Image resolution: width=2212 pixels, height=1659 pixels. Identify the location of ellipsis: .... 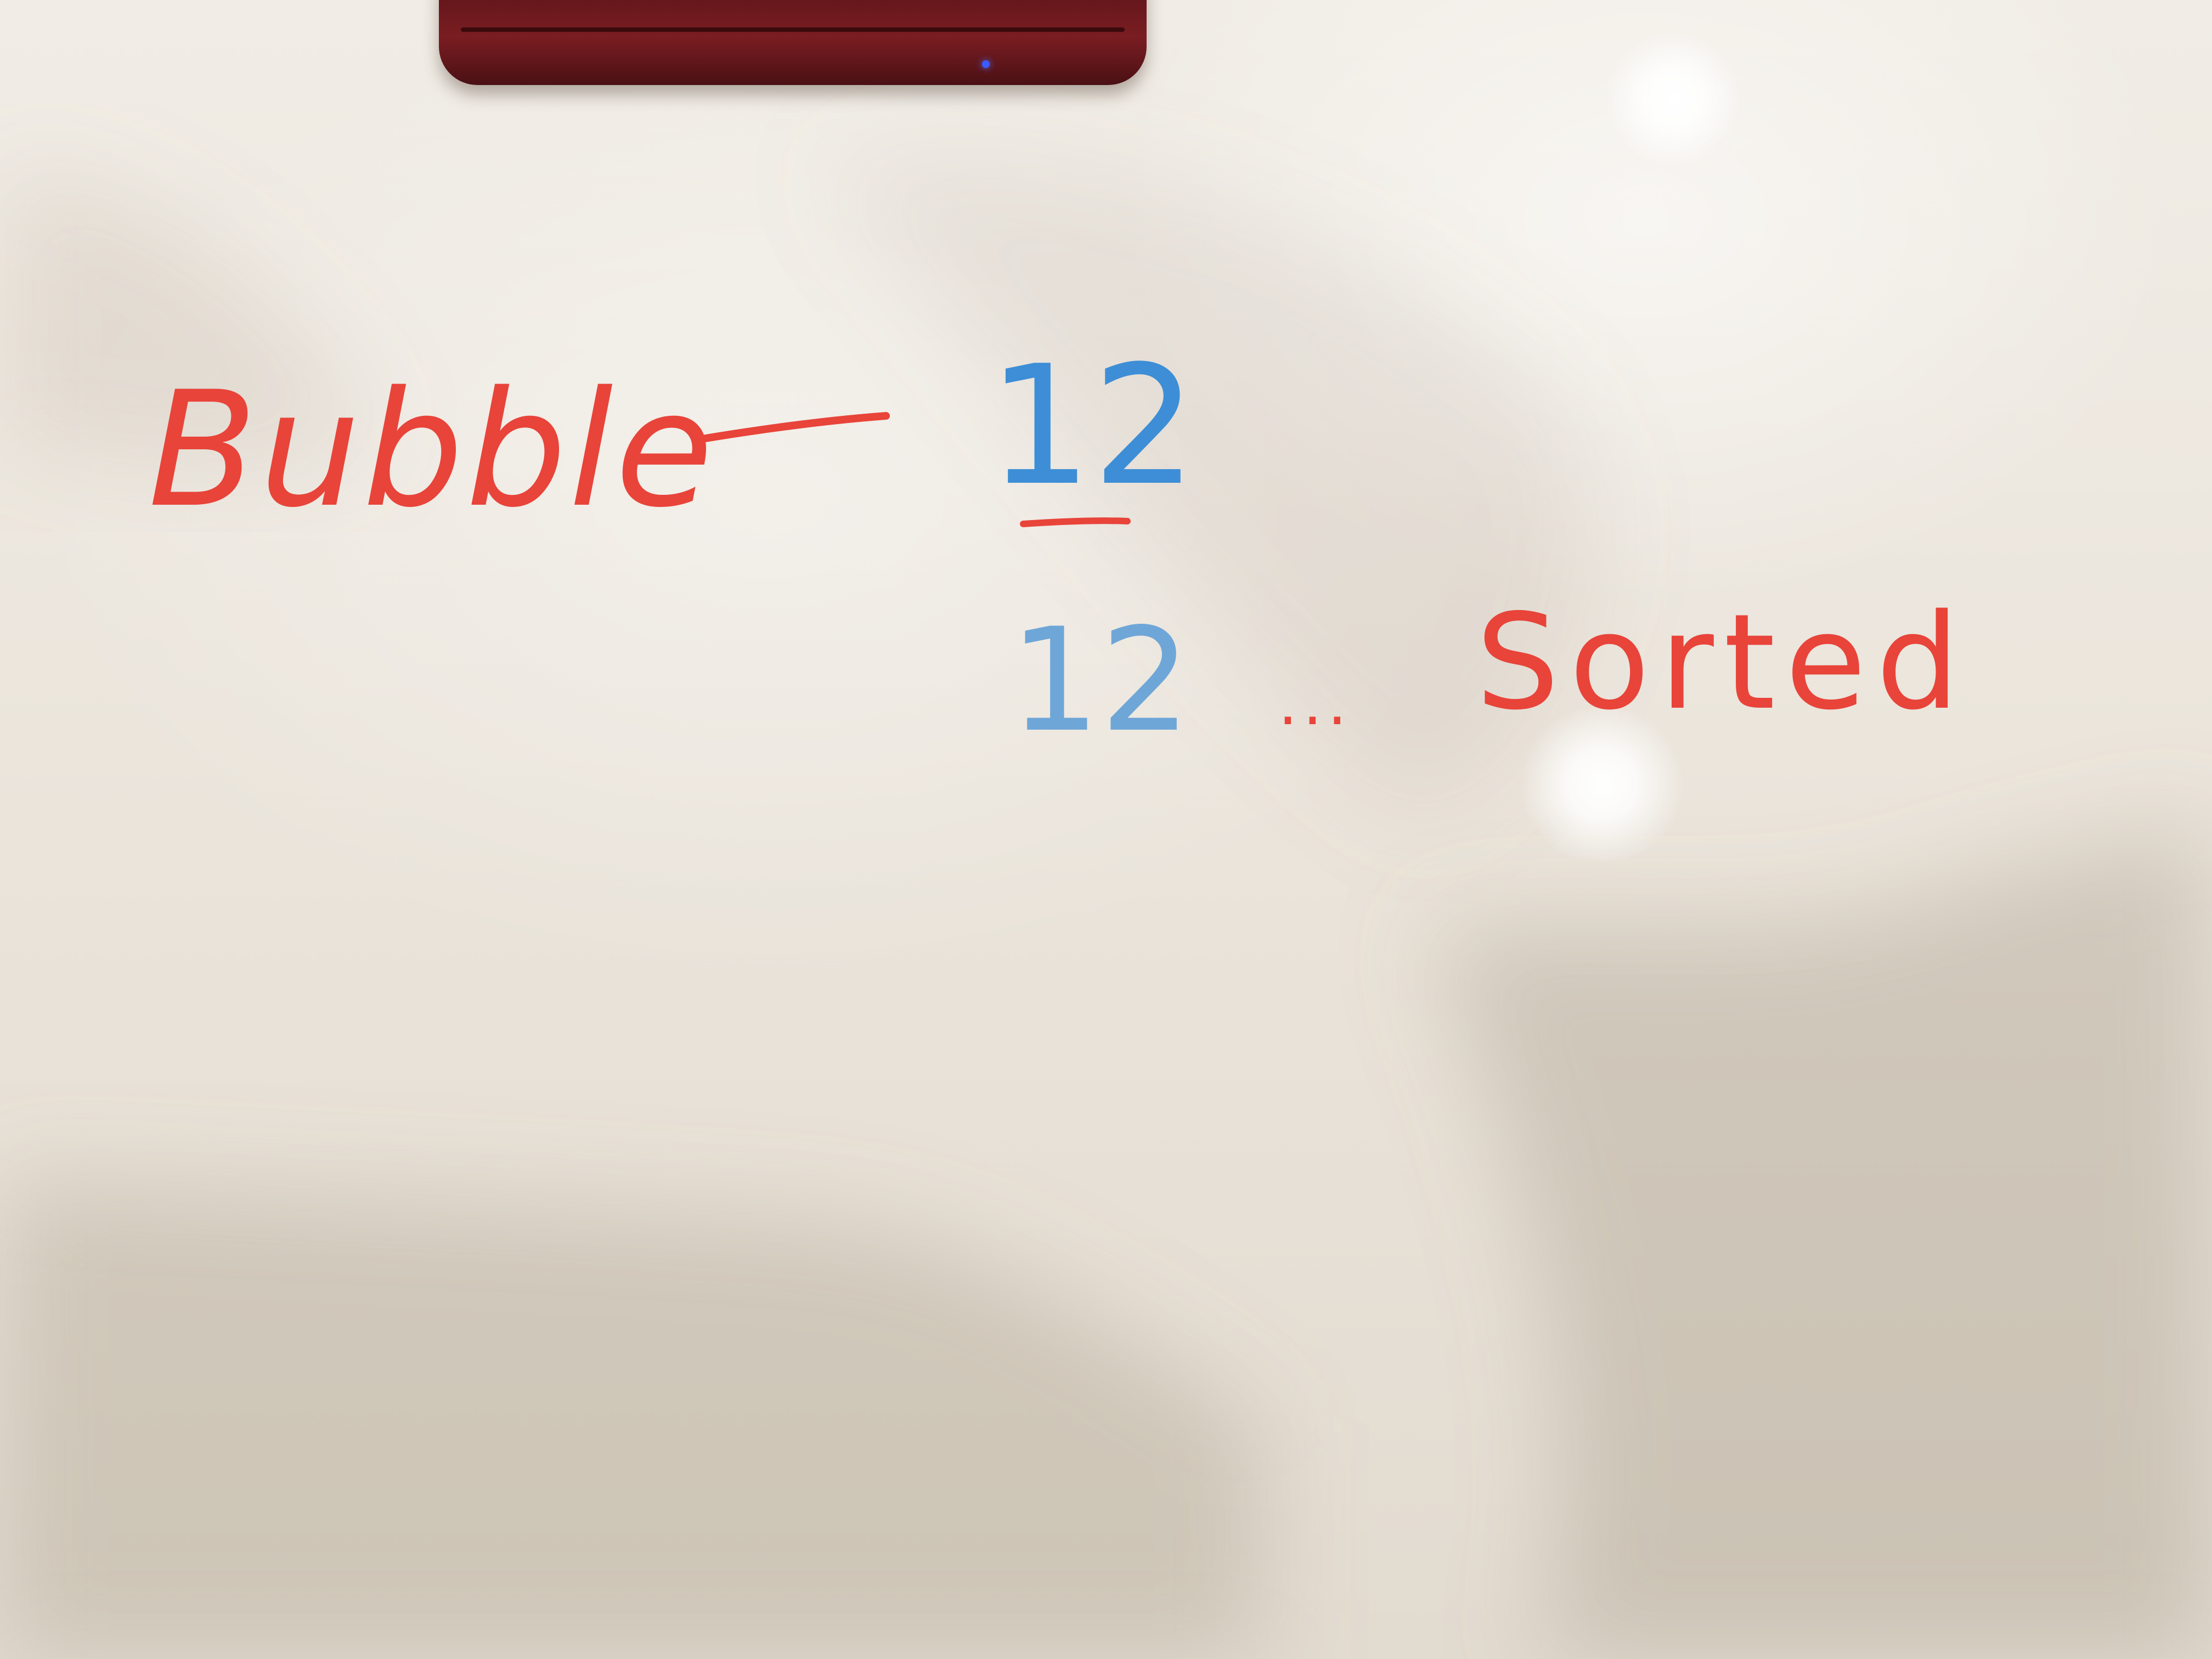
(1315, 703).